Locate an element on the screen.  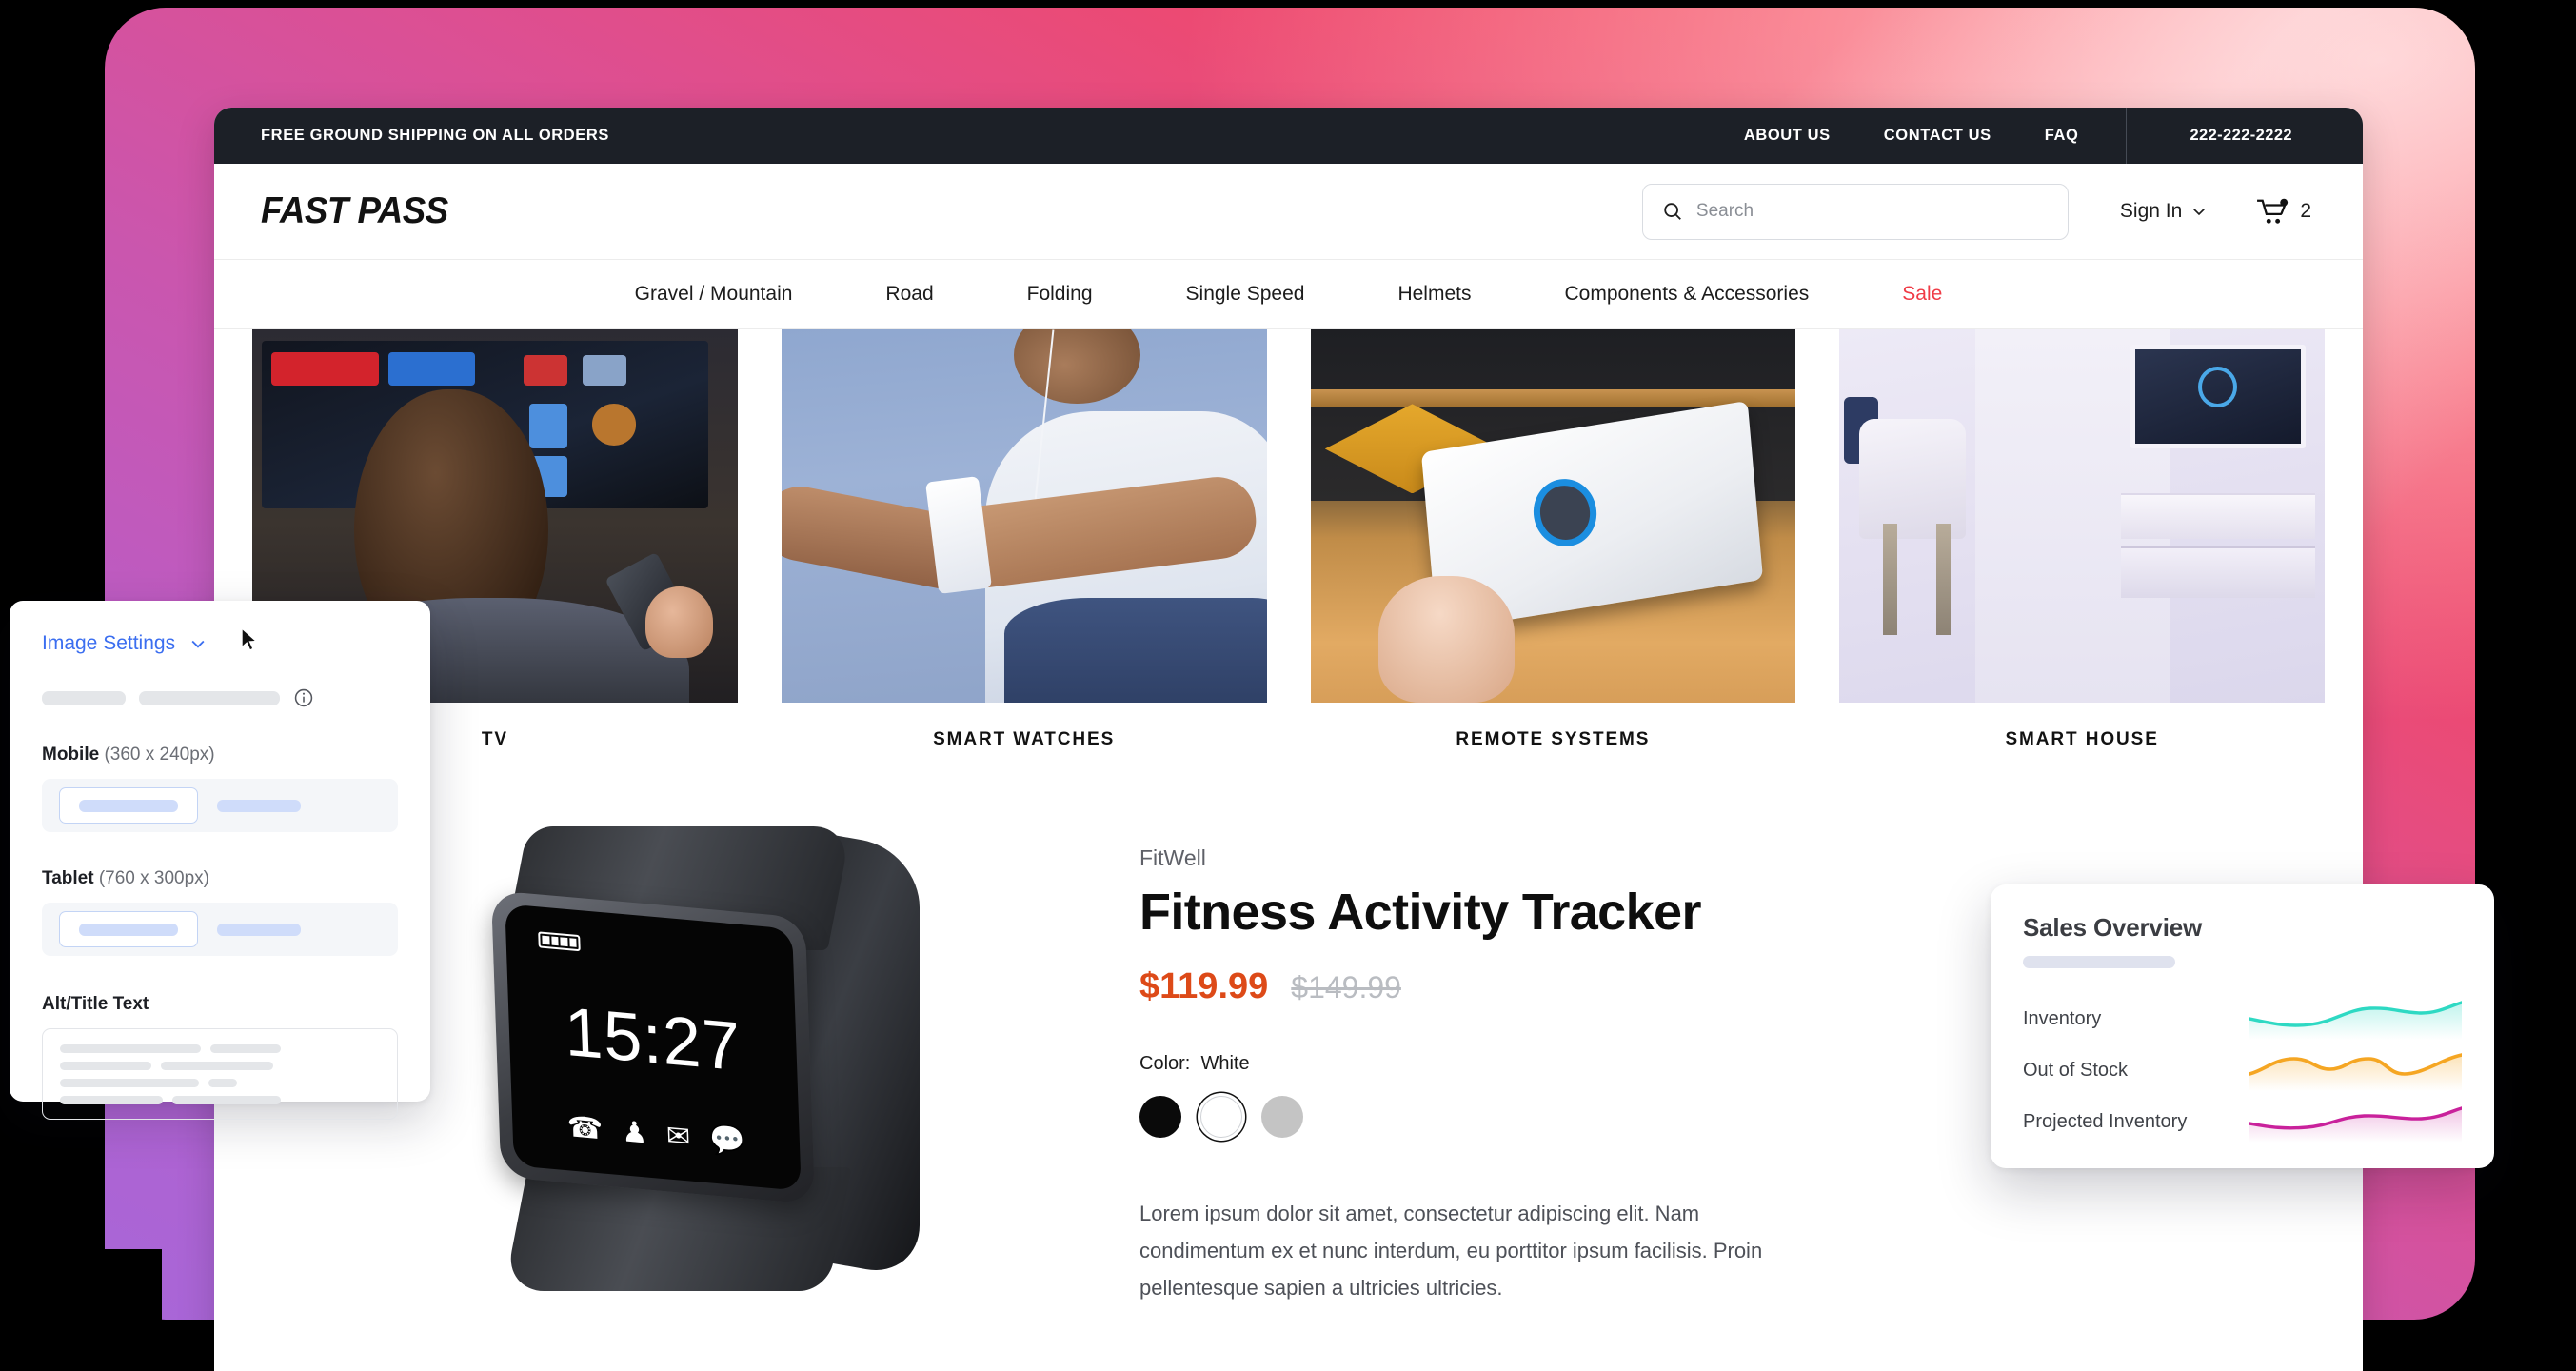
category-card-smart-house: SMART HOUSE is located at coordinates (2082, 539).